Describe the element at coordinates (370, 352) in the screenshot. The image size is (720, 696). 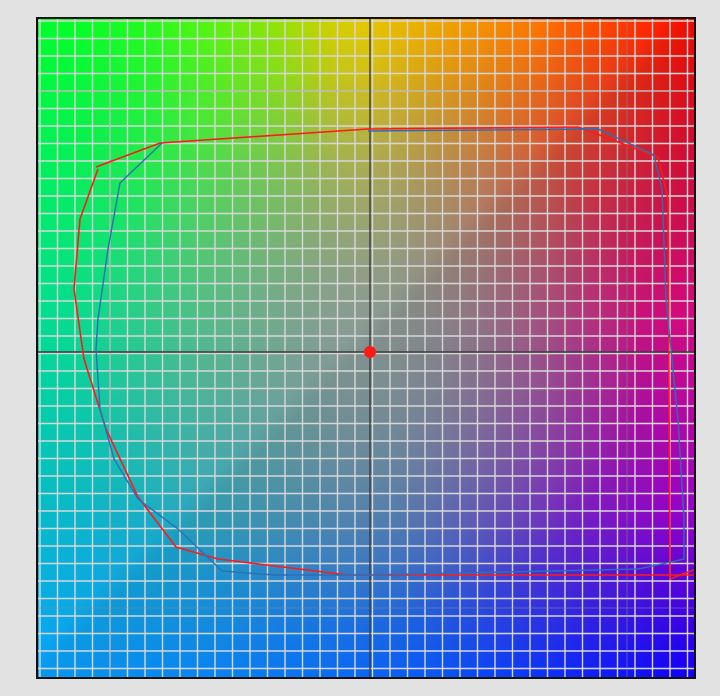
I see `center-point` at that location.